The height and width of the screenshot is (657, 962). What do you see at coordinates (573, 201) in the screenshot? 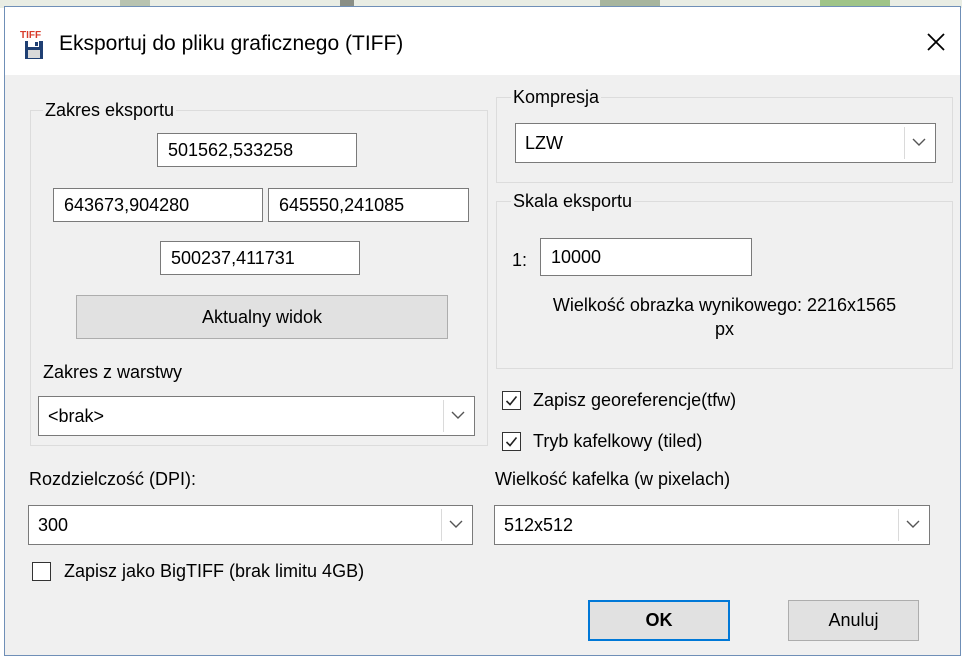
I see `export-scale-group-title: Skala eksportu` at bounding box center [573, 201].